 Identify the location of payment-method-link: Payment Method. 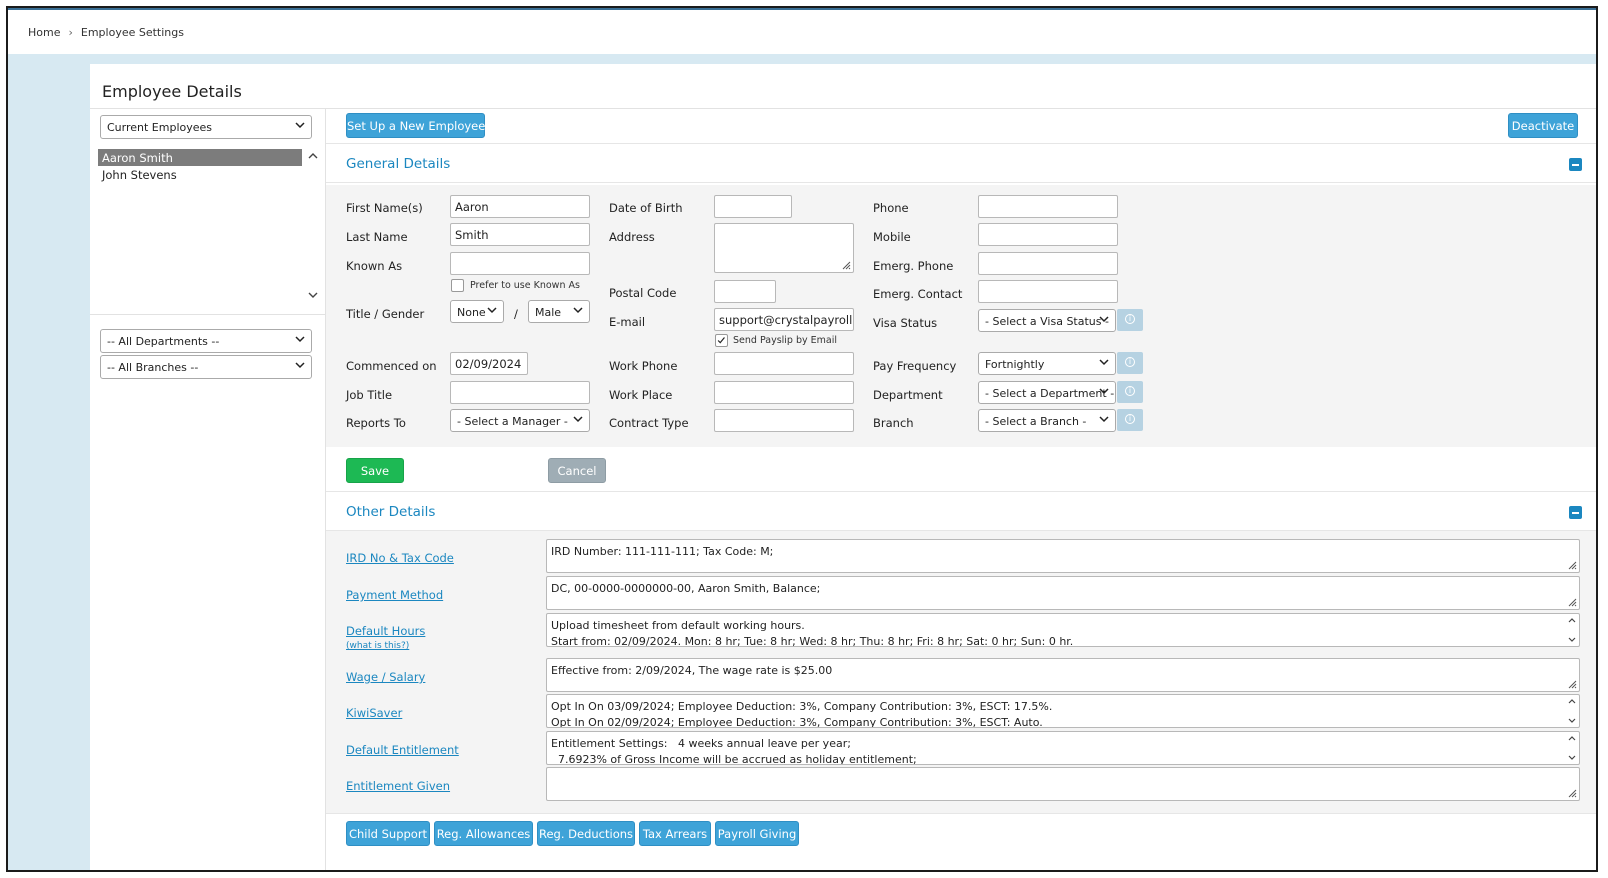
(394, 595).